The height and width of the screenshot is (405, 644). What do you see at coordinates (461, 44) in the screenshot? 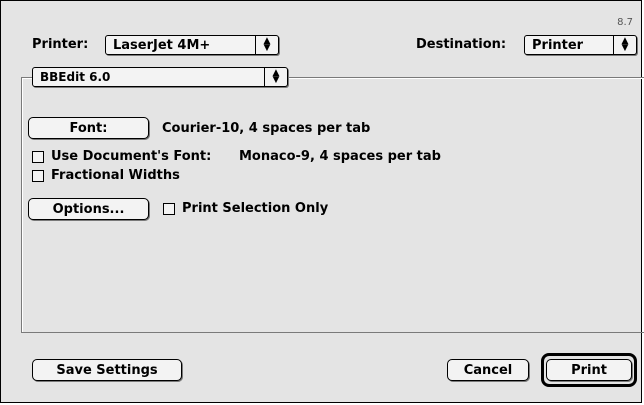
I see `destination-label: Destination:` at bounding box center [461, 44].